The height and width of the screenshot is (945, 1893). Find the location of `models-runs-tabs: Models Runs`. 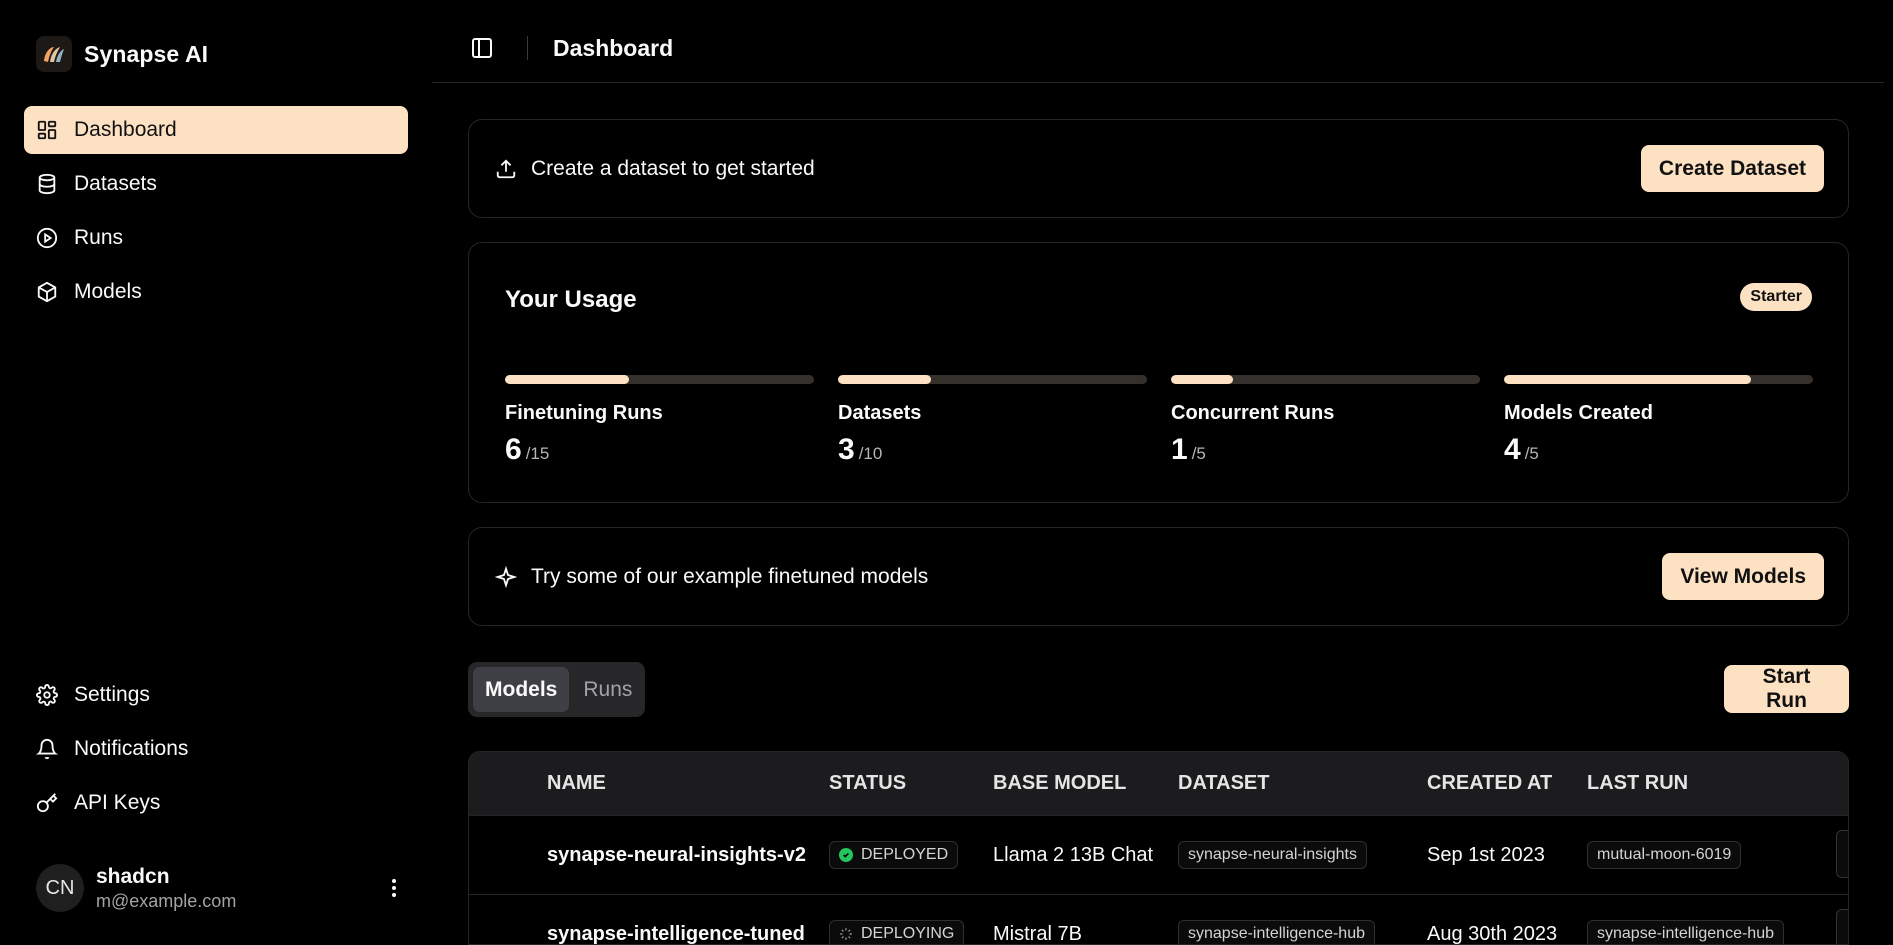

models-runs-tabs: Models Runs is located at coordinates (556, 689).